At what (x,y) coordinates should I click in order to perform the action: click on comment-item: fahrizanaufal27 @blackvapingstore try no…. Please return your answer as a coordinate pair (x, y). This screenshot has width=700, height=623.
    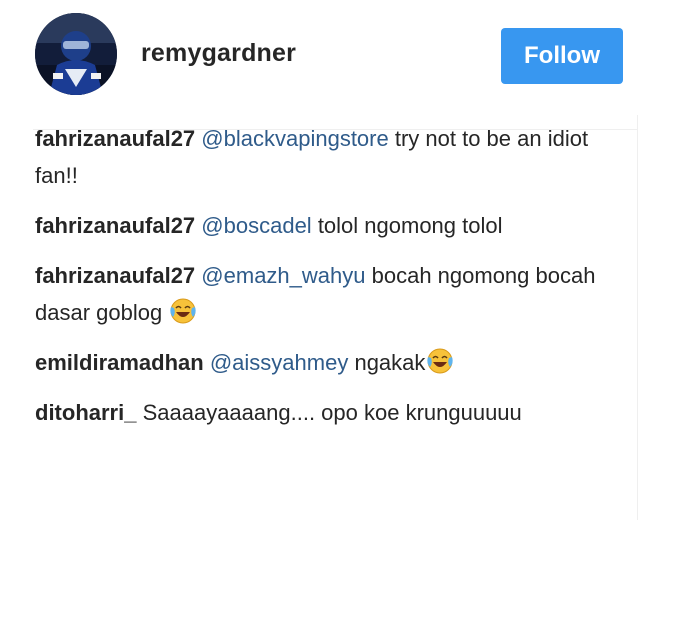
    Looking at the image, I should click on (325, 160).